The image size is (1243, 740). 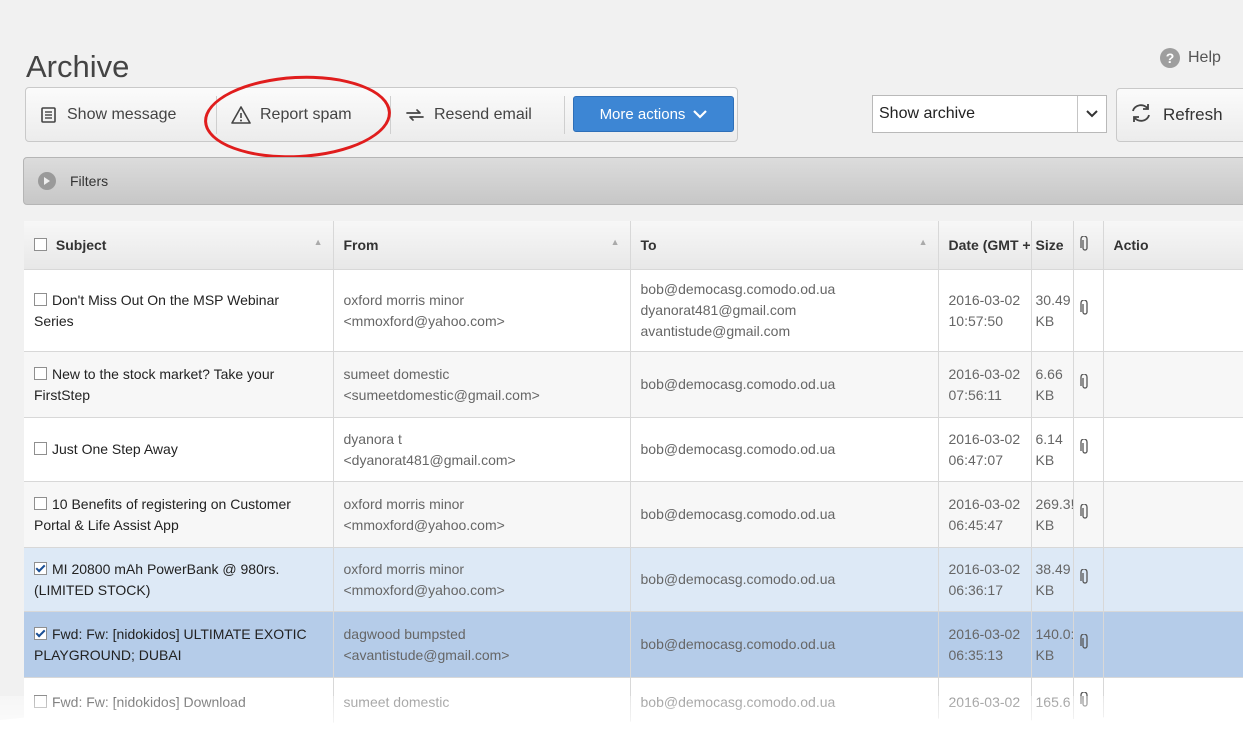 What do you see at coordinates (1170, 58) in the screenshot?
I see `help-icon: ?` at bounding box center [1170, 58].